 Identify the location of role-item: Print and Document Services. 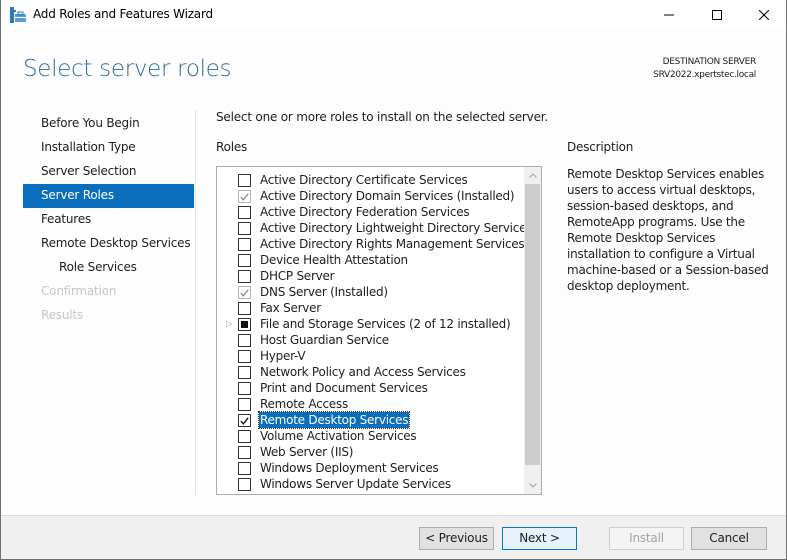
(369, 388).